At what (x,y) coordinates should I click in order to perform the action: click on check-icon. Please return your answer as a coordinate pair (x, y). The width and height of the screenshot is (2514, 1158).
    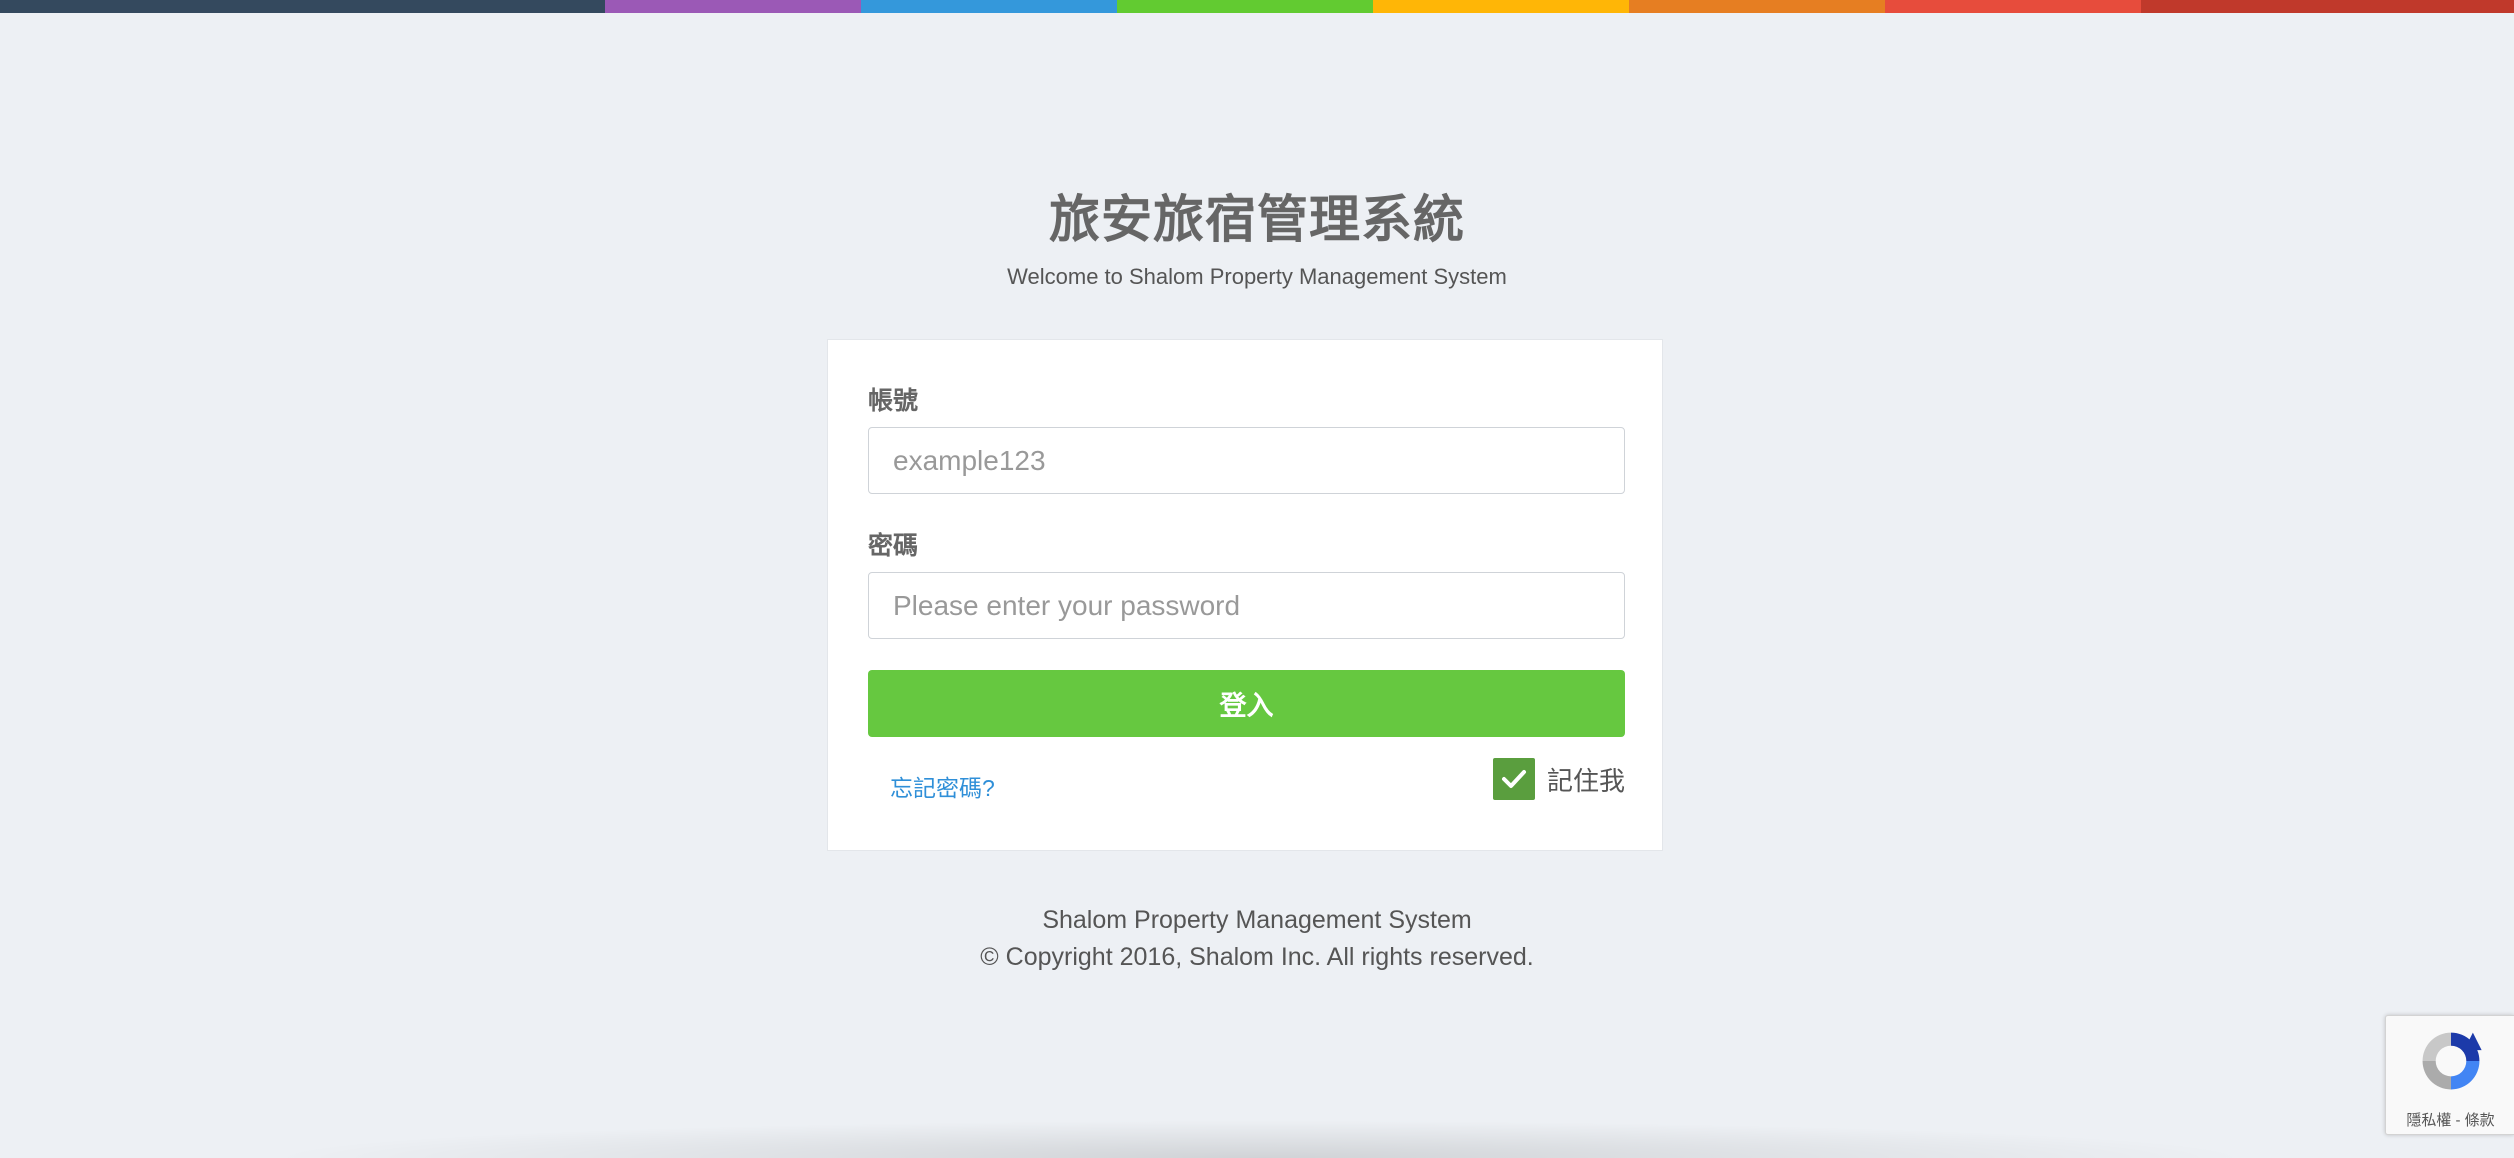
    Looking at the image, I should click on (1514, 779).